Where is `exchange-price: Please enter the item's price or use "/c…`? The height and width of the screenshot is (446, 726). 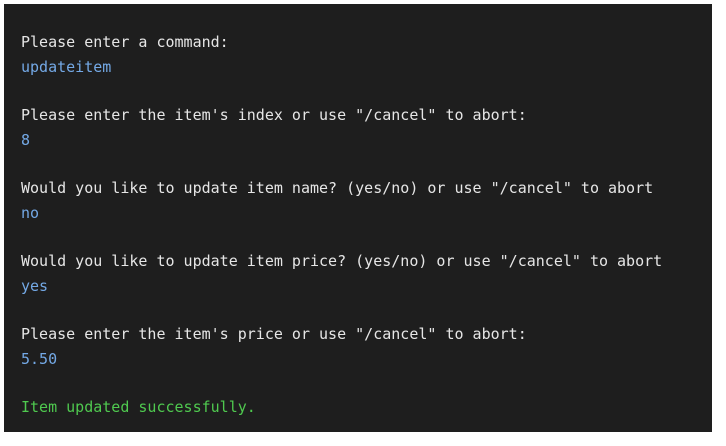 exchange-price: Please enter the item's price or use "/c… is located at coordinates (366, 346).